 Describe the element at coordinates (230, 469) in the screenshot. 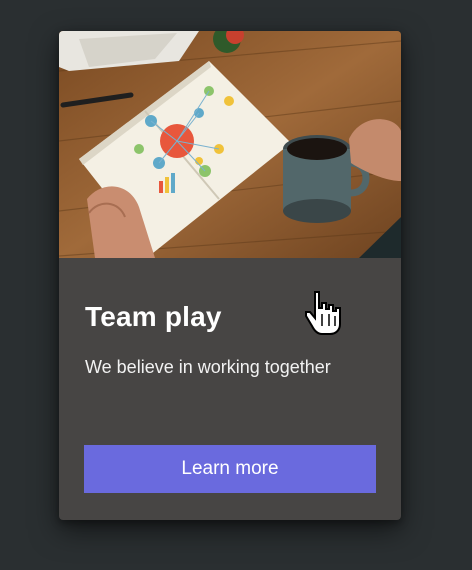

I see `learn-more-button: Learn more` at that location.